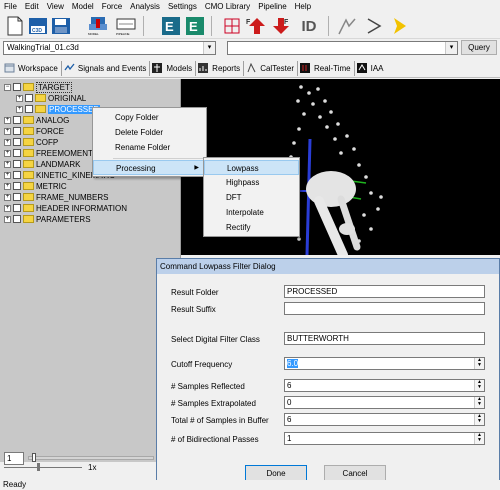 The height and width of the screenshot is (490, 500). I want to click on menu-force: Force, so click(112, 6).